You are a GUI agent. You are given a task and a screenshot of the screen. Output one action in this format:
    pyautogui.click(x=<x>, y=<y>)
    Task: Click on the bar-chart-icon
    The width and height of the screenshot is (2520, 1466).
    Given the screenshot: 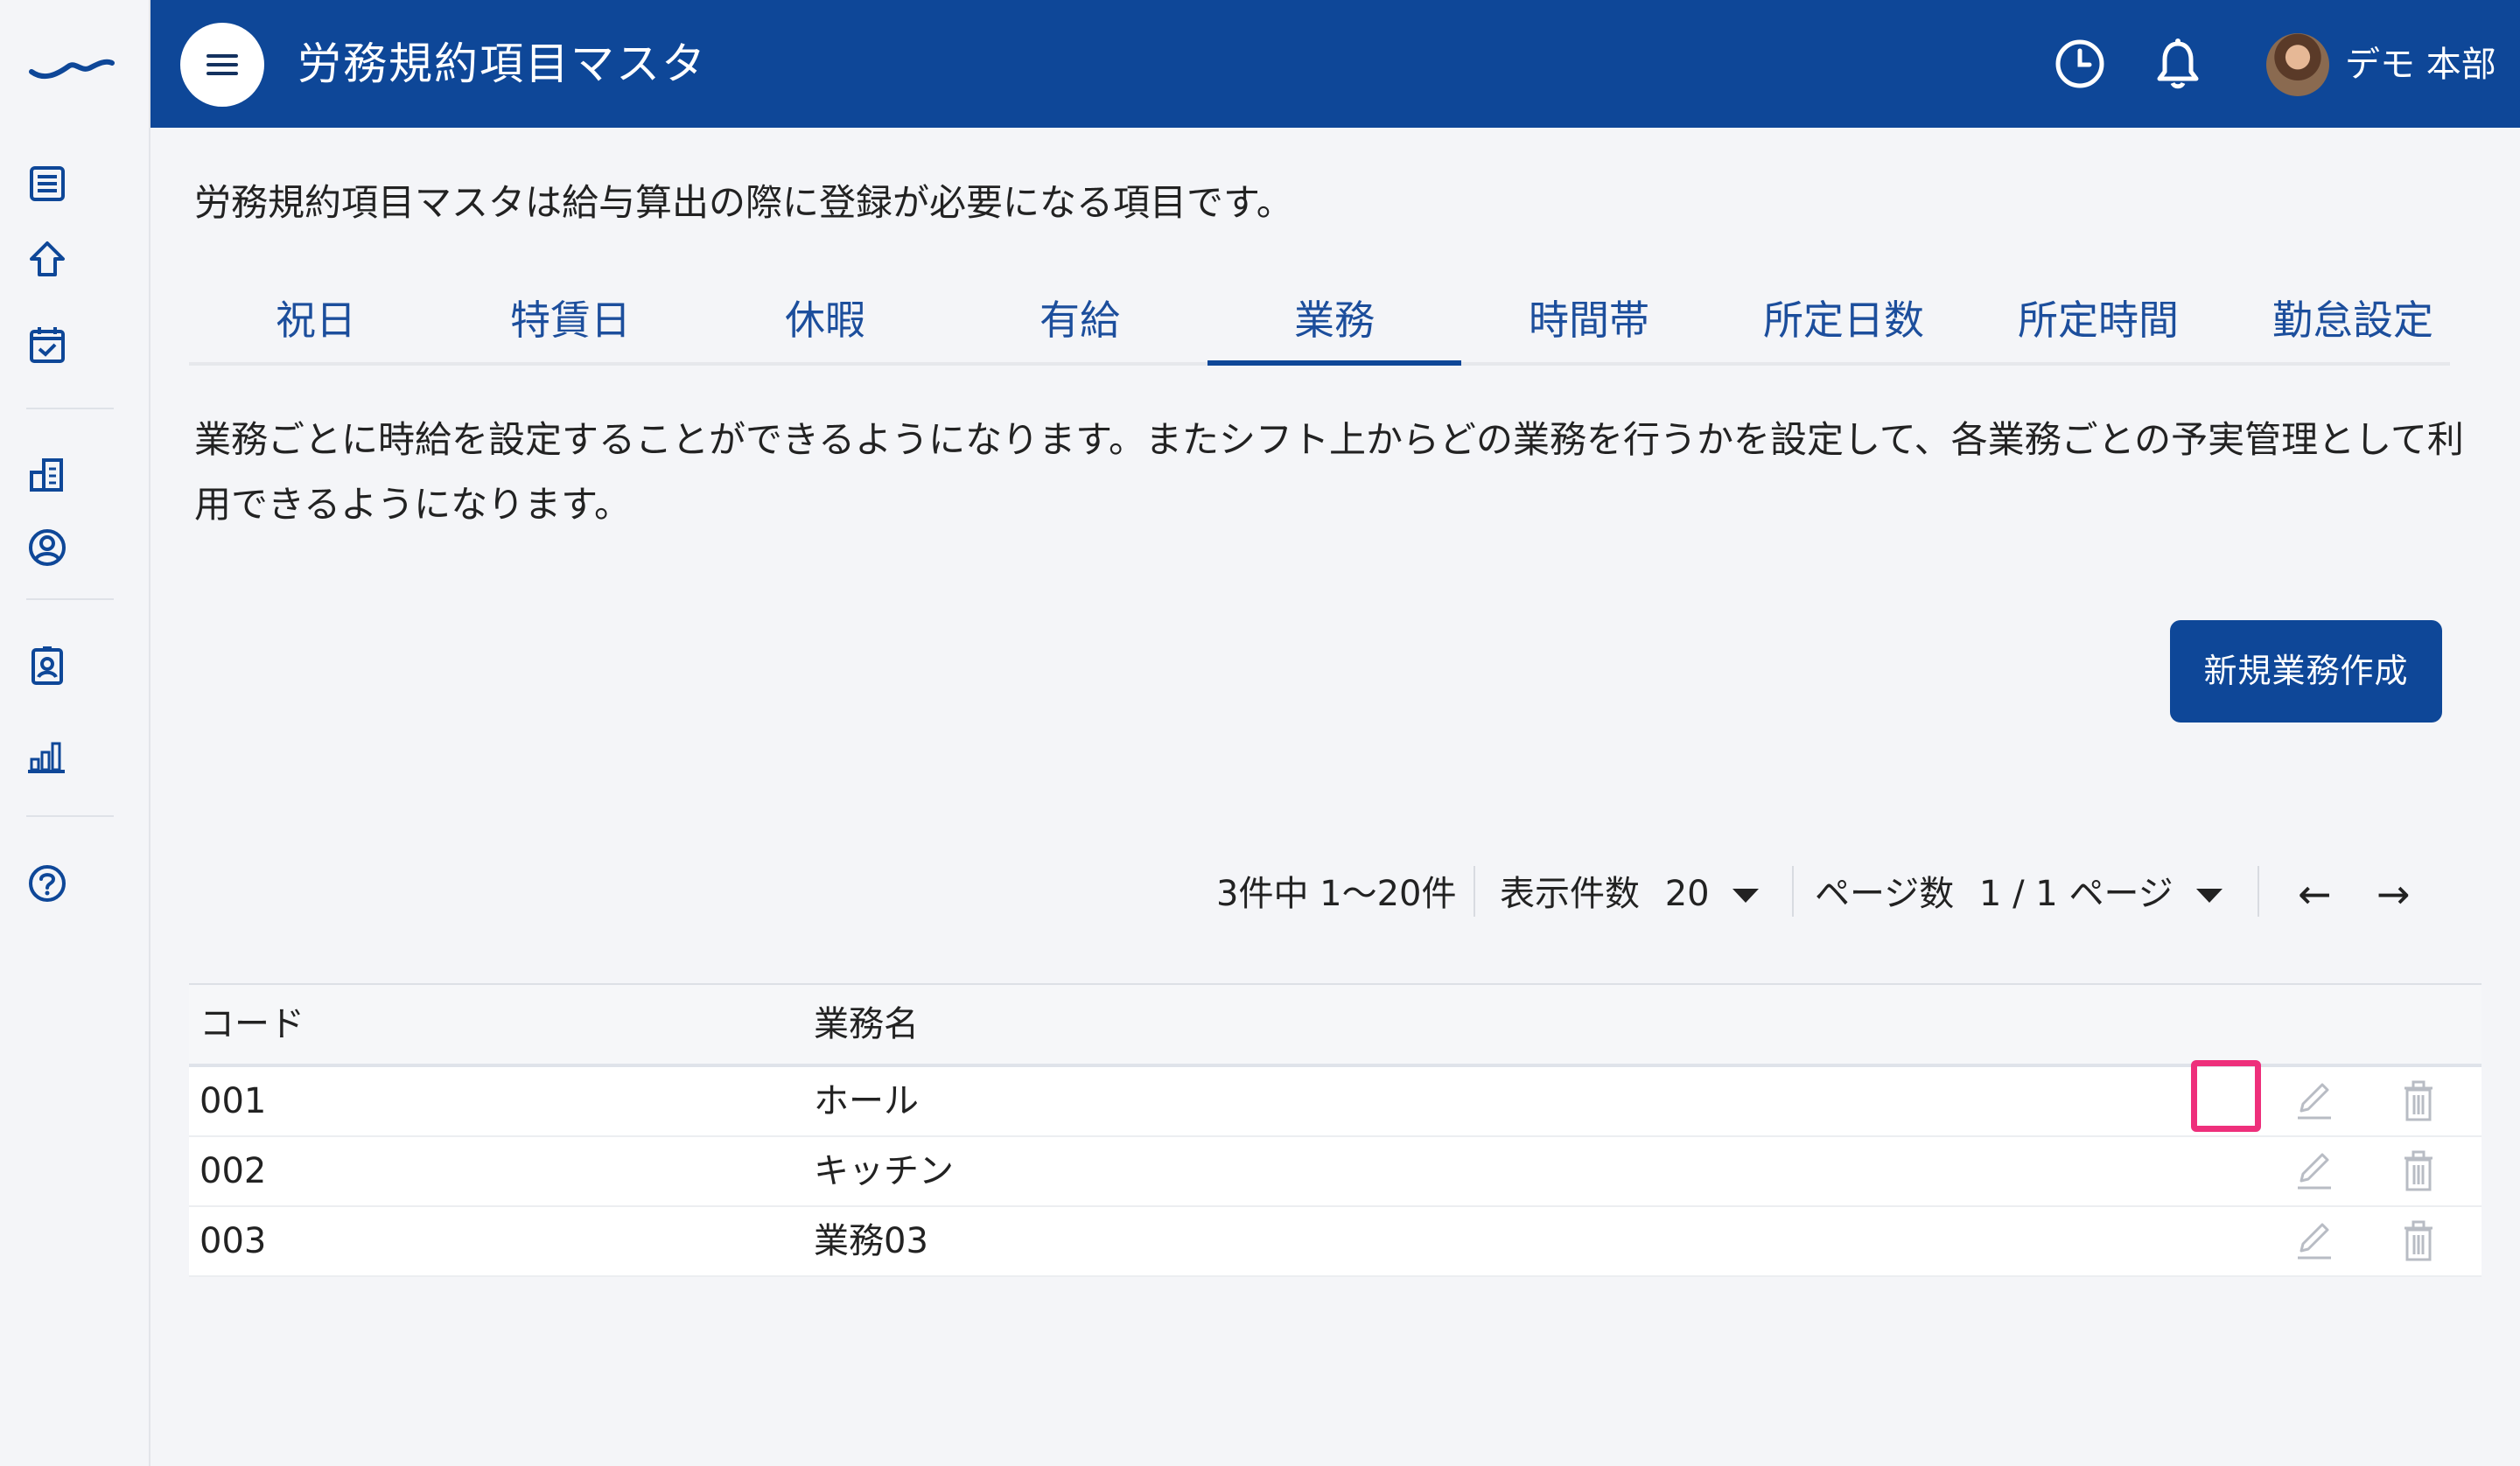 What is the action you would take?
    pyautogui.click(x=47, y=756)
    